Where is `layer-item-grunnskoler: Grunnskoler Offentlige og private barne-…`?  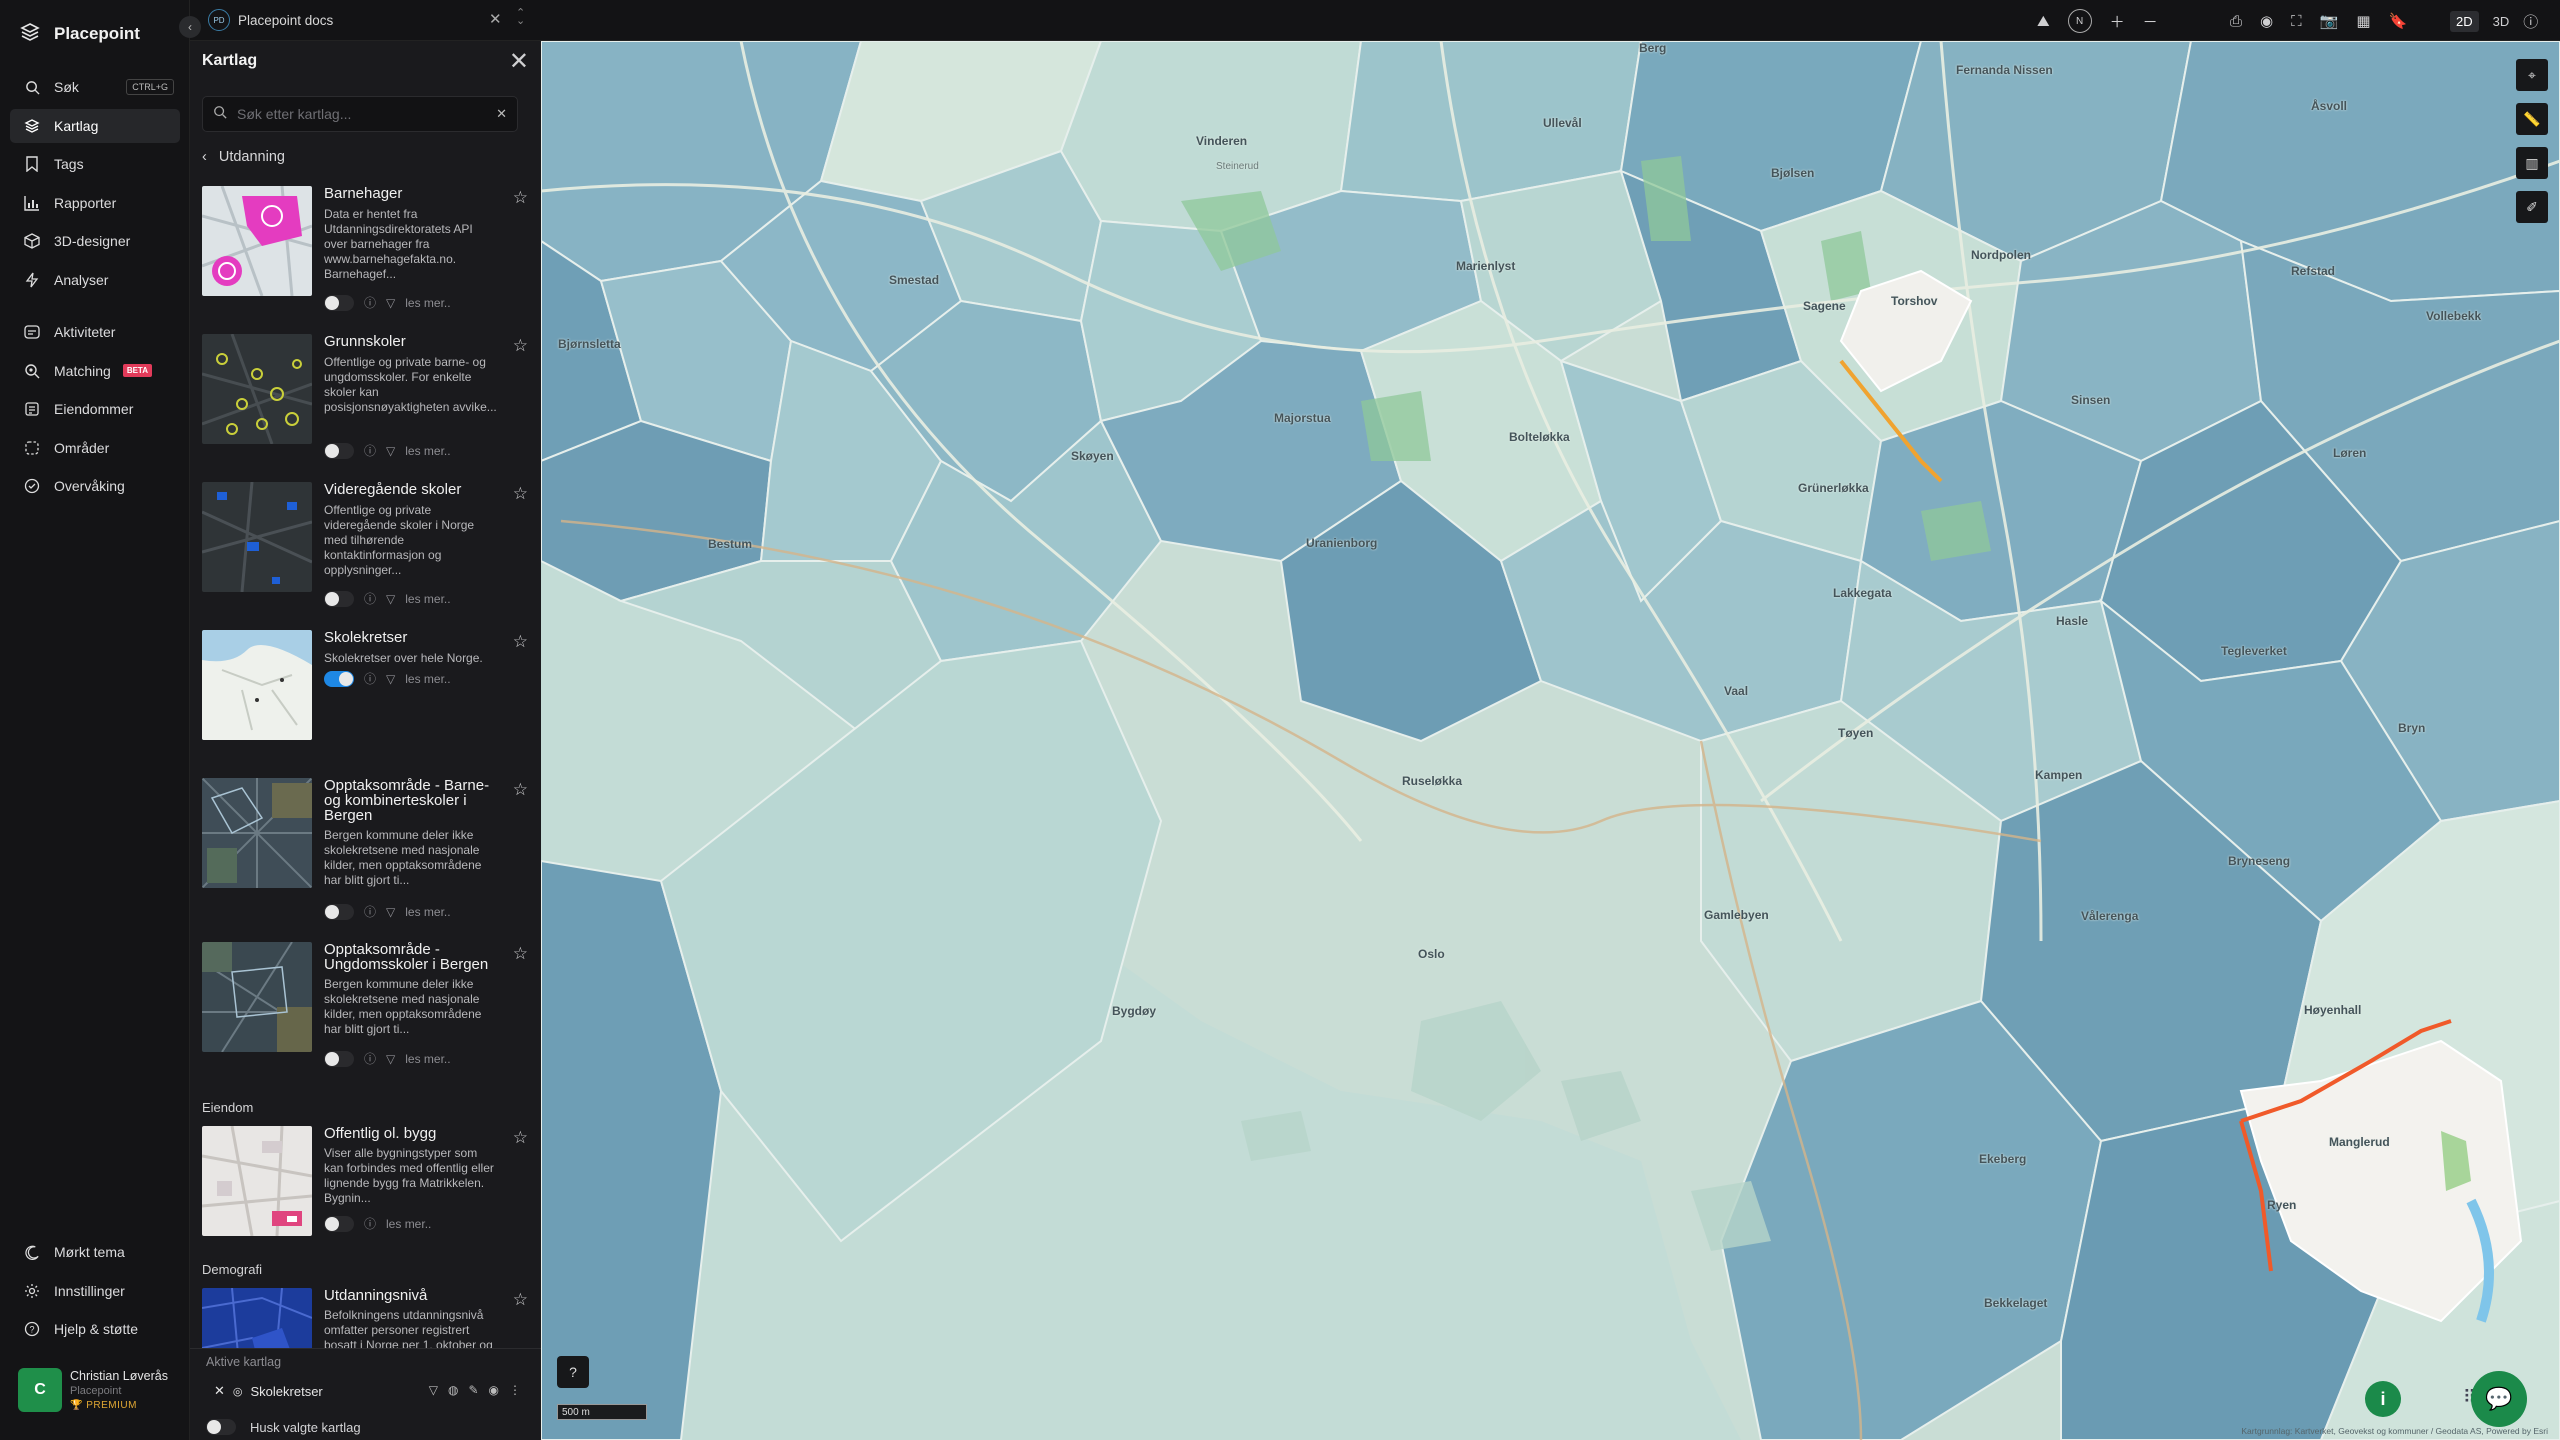
layer-item-grunnskoler: Grunnskoler Offentlige og private barne-… is located at coordinates (367, 406).